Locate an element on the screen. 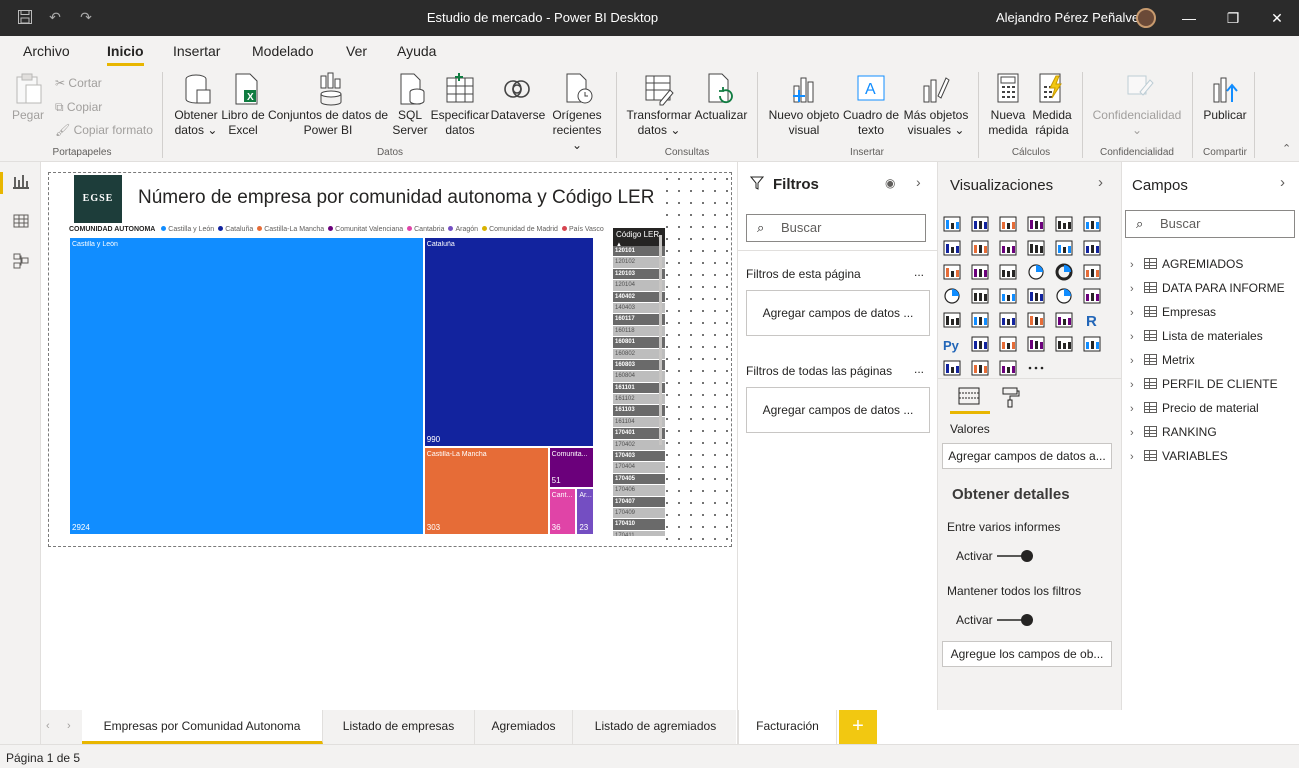 The height and width of the screenshot is (768, 1299). page-tab-listado-empresas: Listado de empresas is located at coordinates (399, 727).